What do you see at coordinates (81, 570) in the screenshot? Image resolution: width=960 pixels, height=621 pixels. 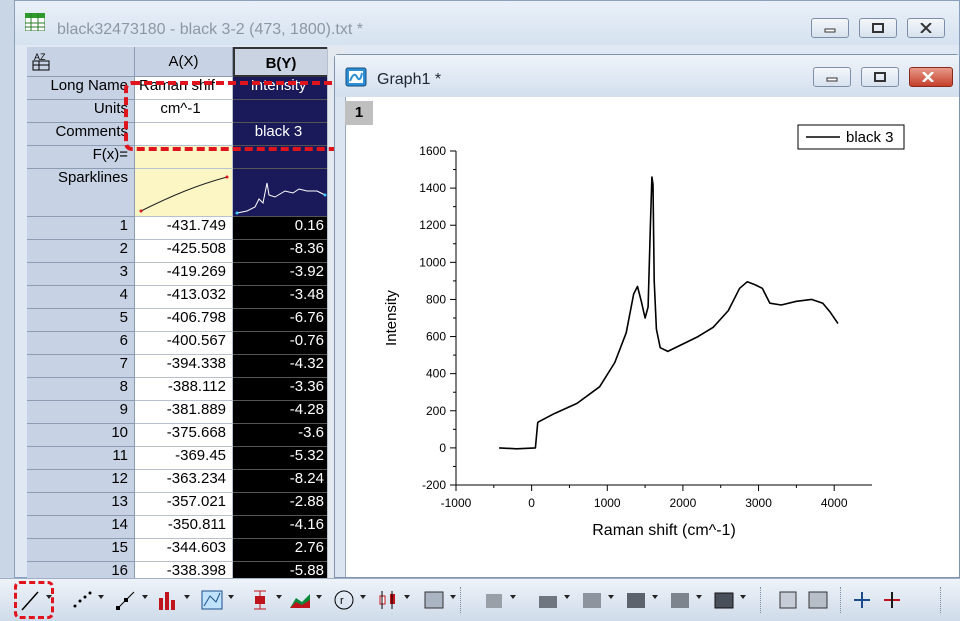 I see `row-header: 16` at bounding box center [81, 570].